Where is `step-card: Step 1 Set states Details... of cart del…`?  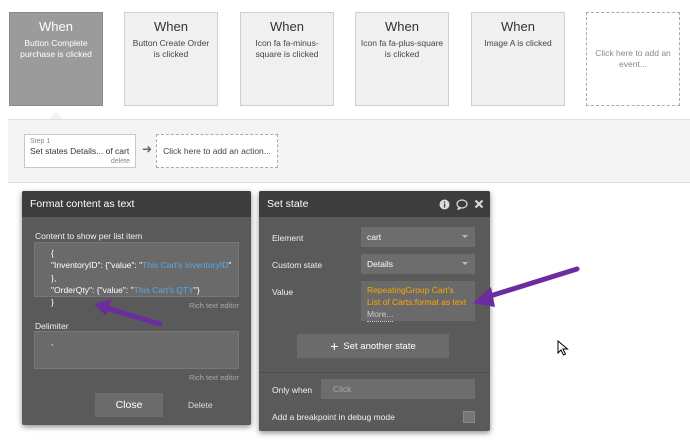 step-card: Step 1 Set states Details... of cart del… is located at coordinates (80, 151).